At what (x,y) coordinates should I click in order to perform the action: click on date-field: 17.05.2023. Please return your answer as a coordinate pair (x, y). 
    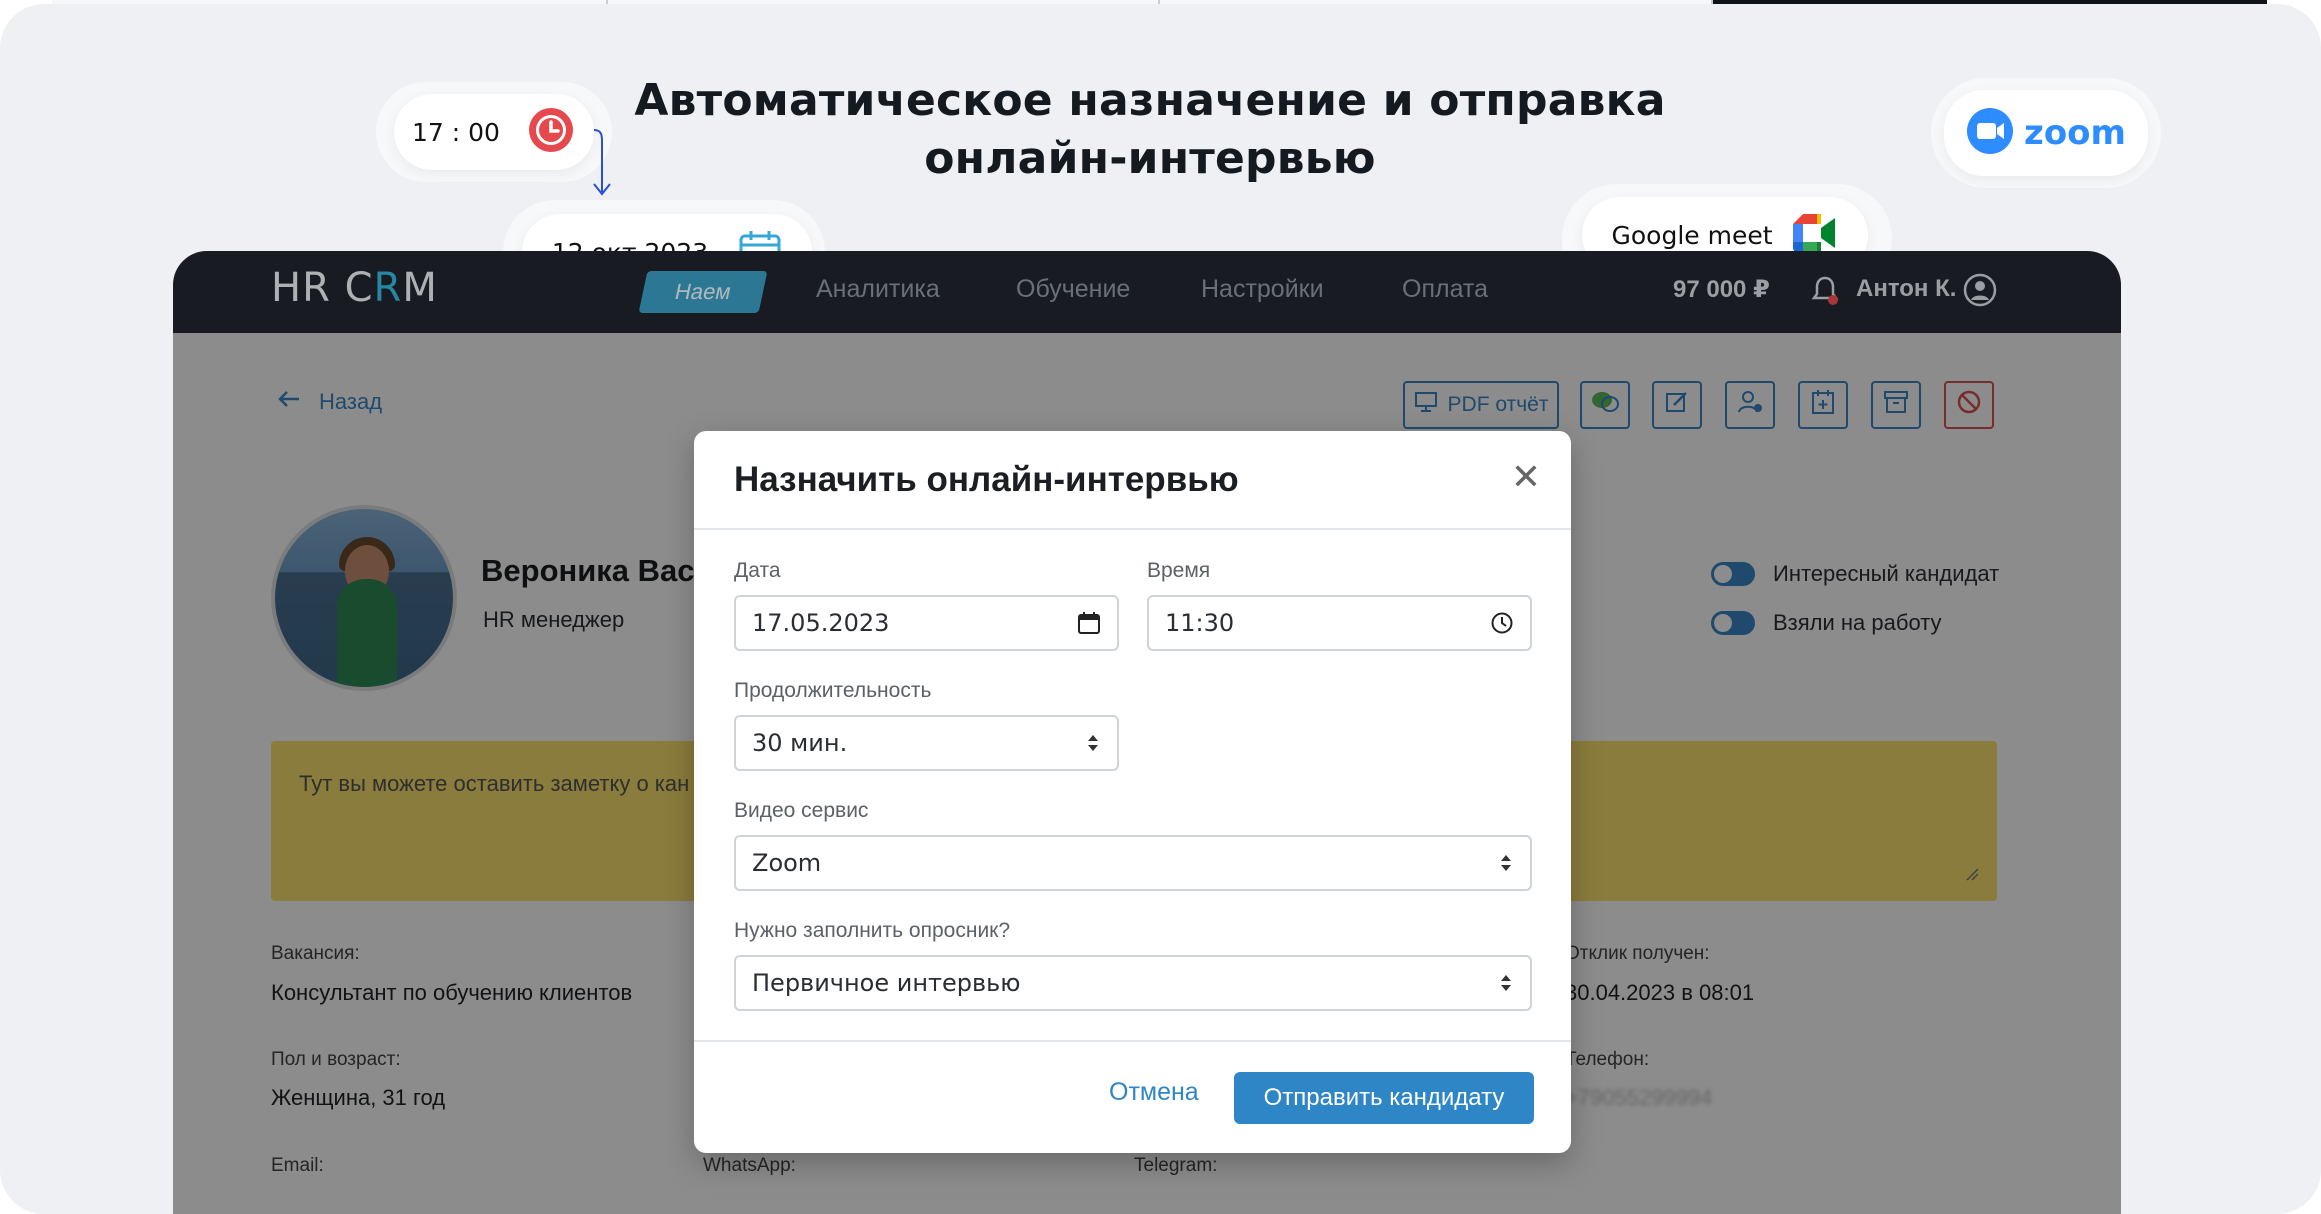
    Looking at the image, I should click on (926, 623).